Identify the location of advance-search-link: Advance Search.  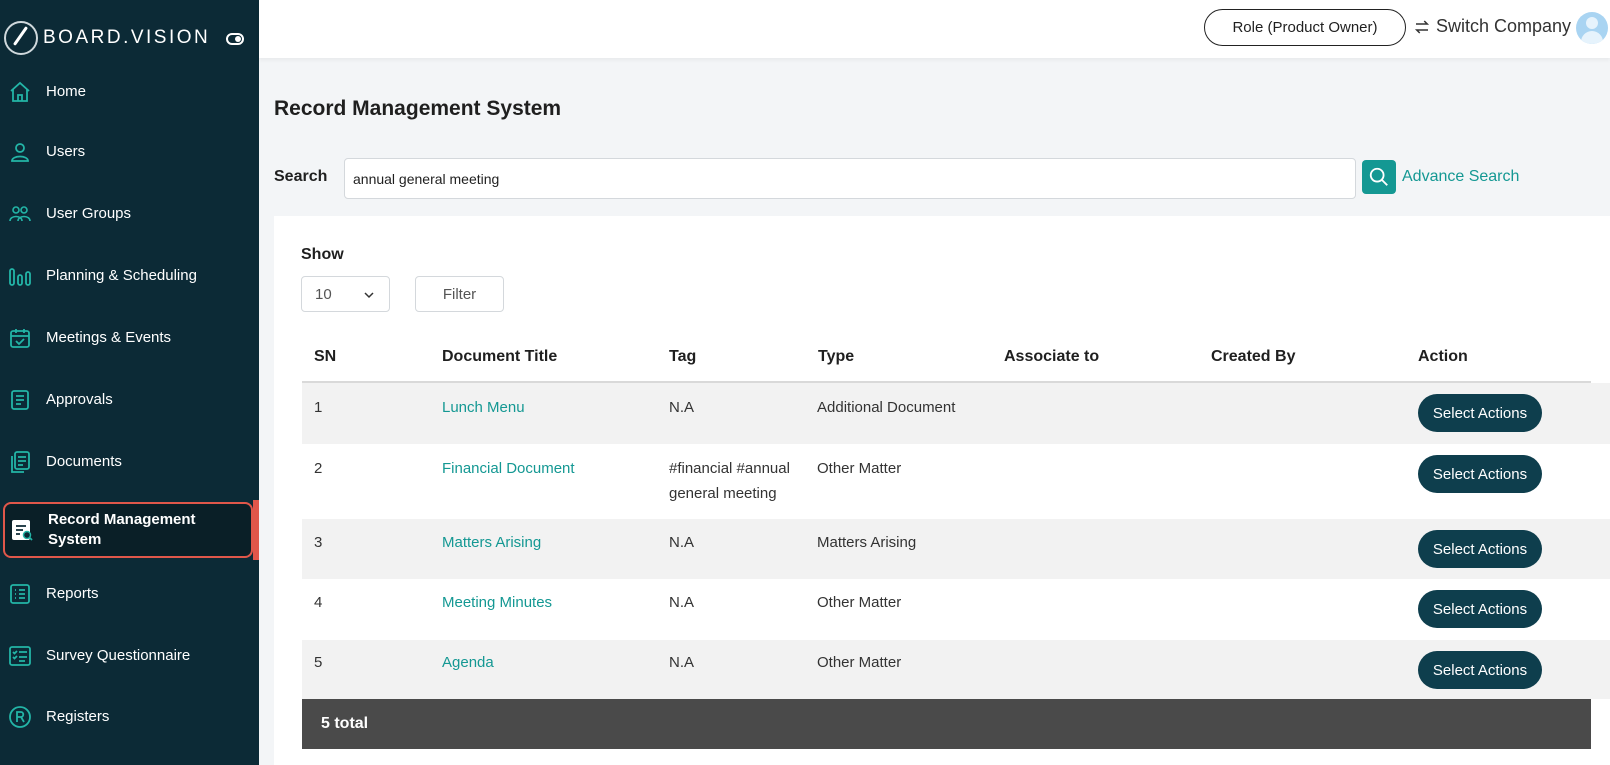
(1460, 177).